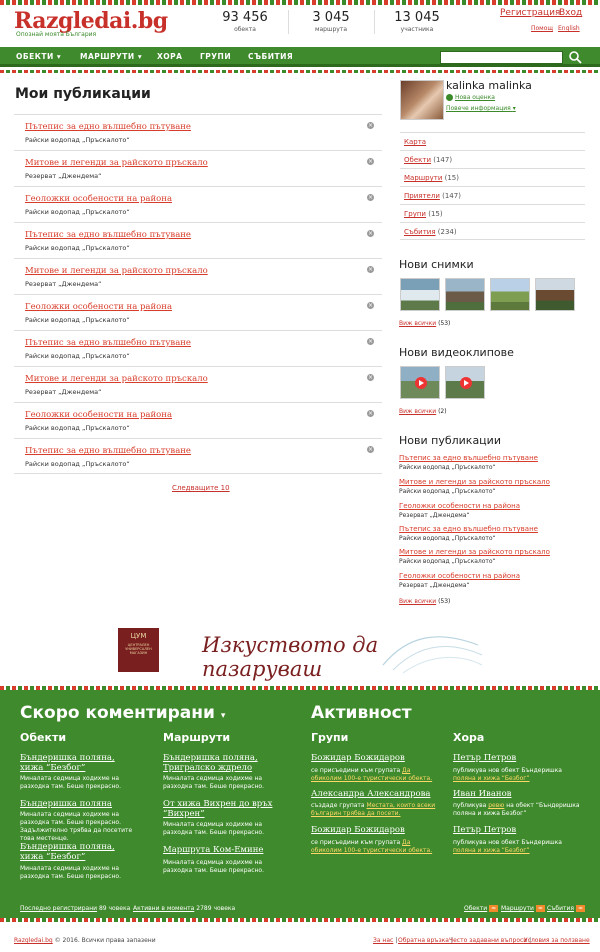 Image resolution: width=600 pixels, height=952 pixels. Describe the element at coordinates (117, 713) in the screenshot. I see `section-label: Скоро коментирани` at that location.